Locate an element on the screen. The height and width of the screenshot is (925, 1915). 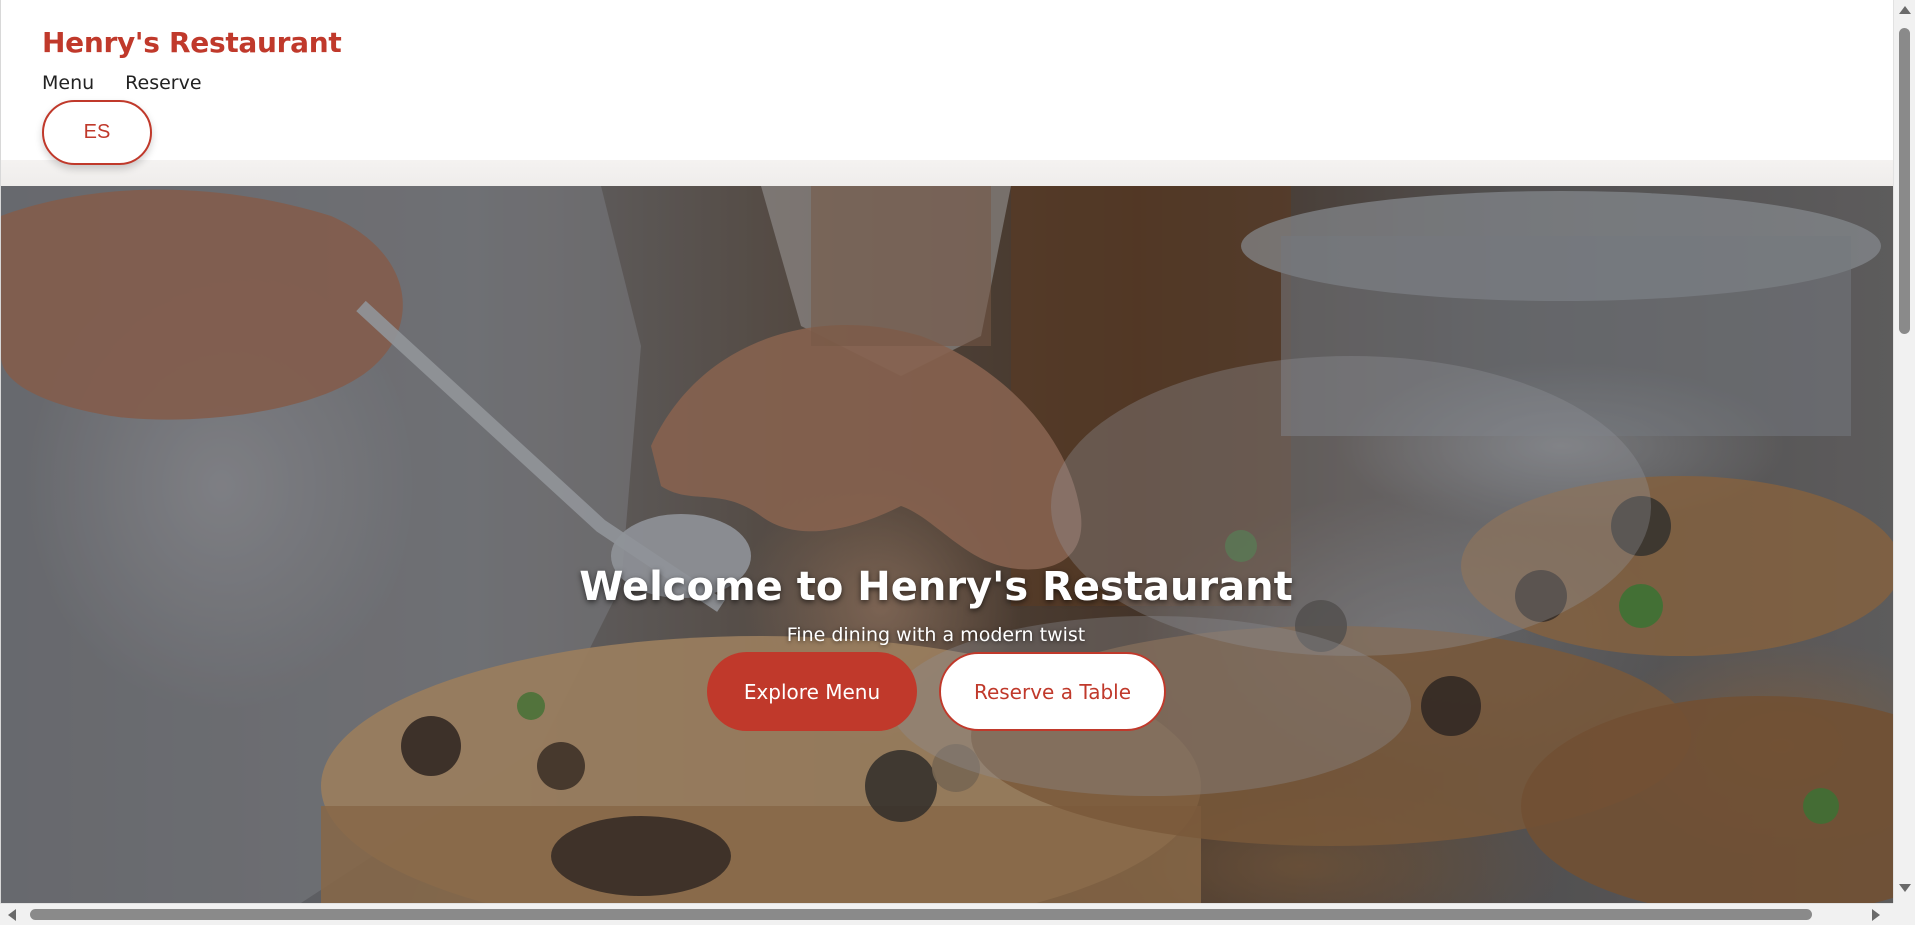
hero-title: Welcome to Henry's Restaurant is located at coordinates (936, 587).